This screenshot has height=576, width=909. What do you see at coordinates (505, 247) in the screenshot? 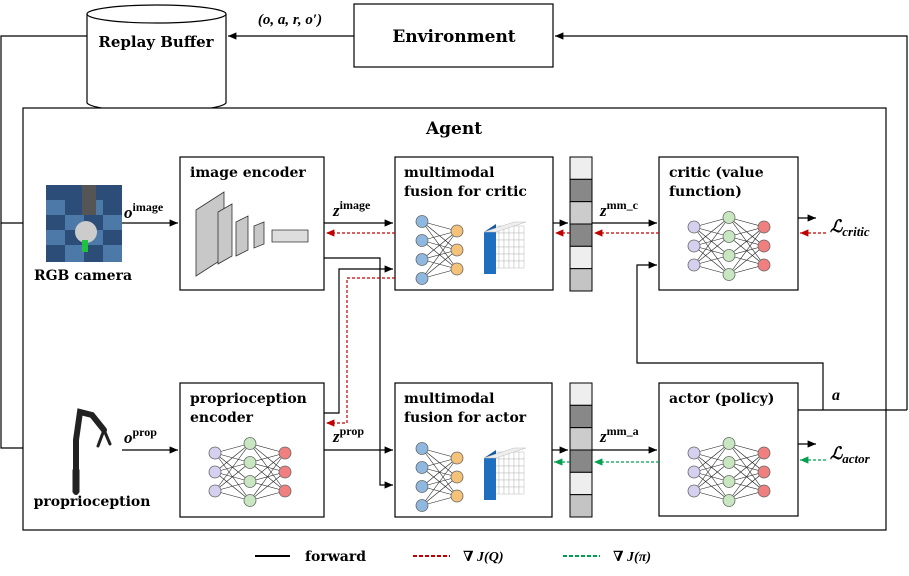
I see `feature-cube-icon-critic` at bounding box center [505, 247].